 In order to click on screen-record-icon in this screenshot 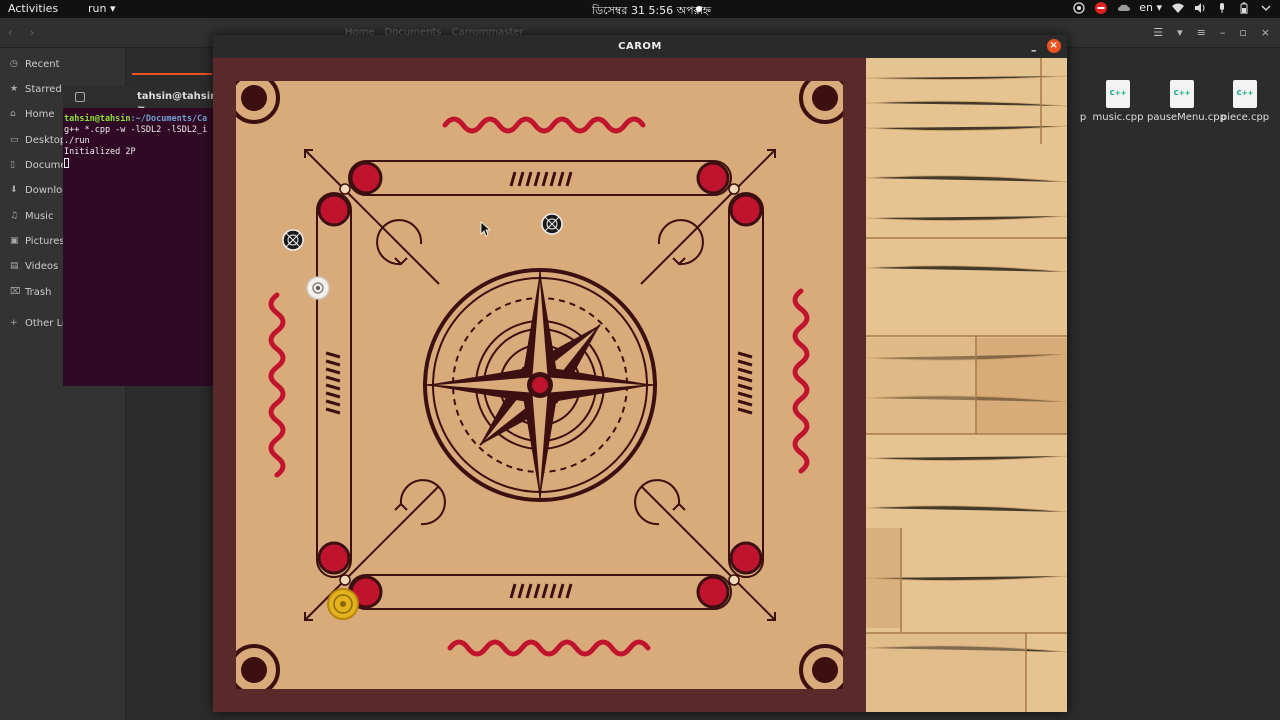, I will do `click(1079, 7)`.